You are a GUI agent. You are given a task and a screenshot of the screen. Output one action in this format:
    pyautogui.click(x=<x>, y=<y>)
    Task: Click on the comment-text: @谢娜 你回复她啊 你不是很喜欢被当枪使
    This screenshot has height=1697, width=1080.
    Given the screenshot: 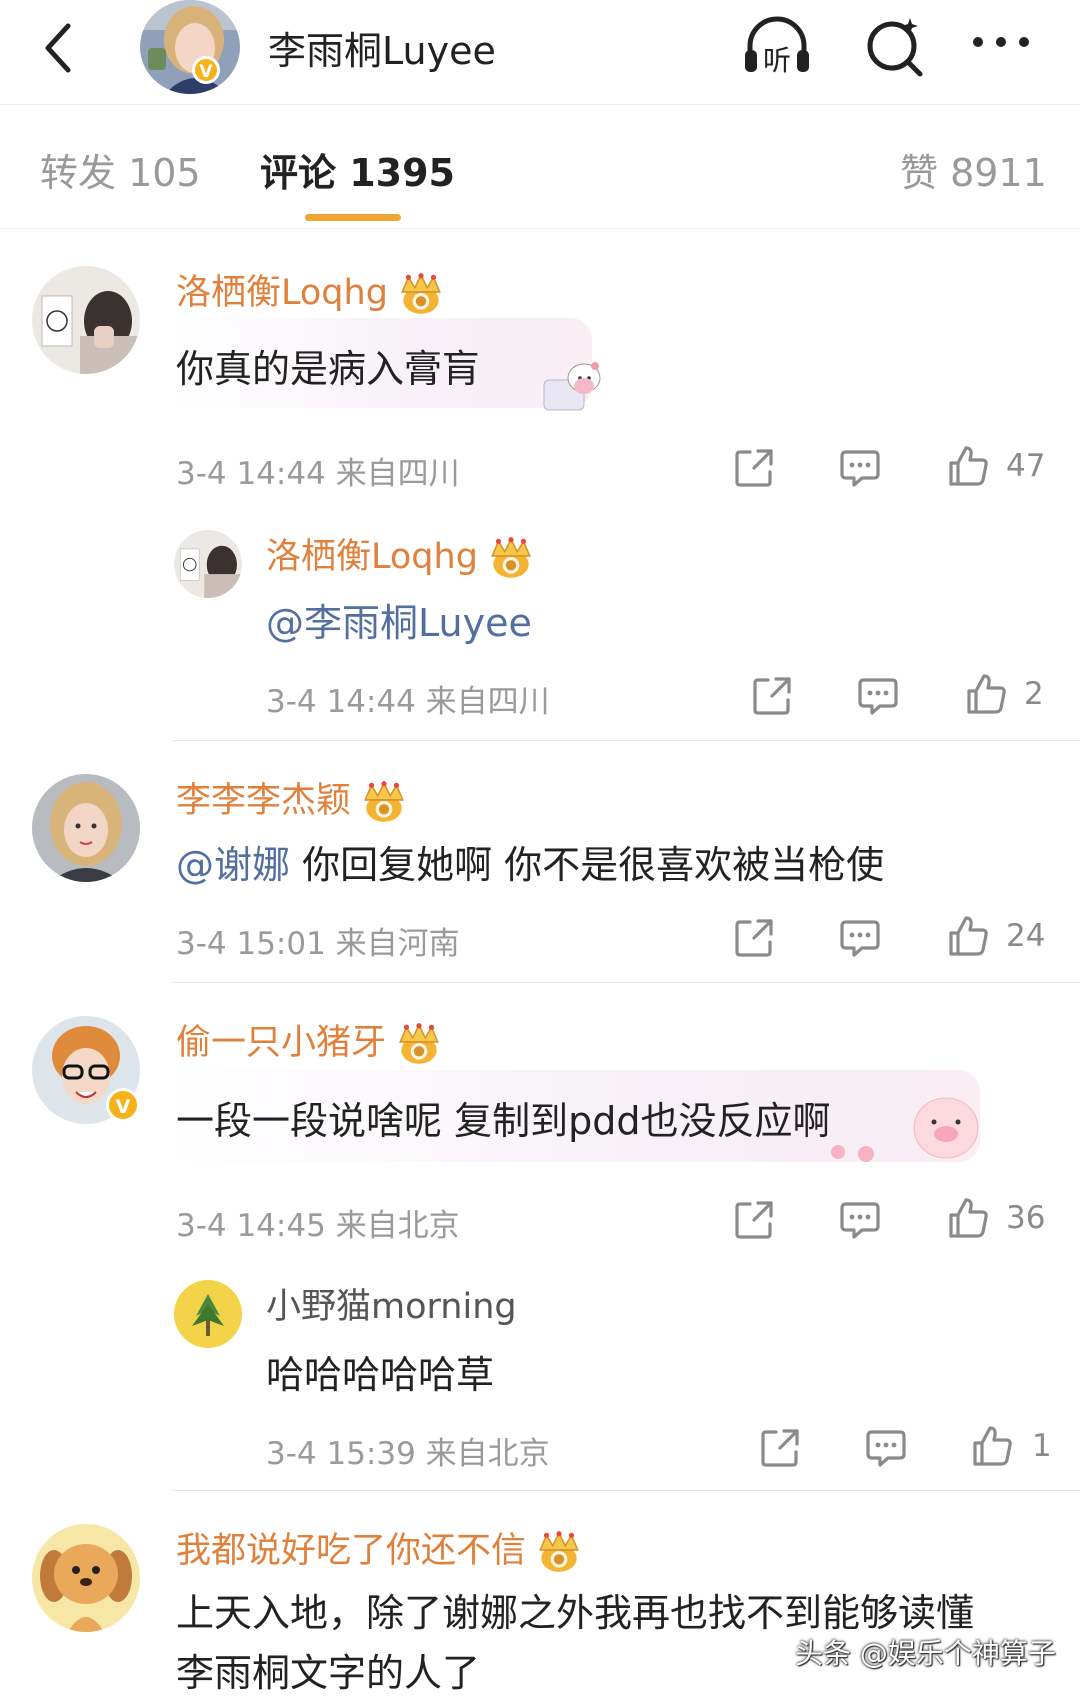 What is the action you would take?
    pyautogui.click(x=530, y=861)
    